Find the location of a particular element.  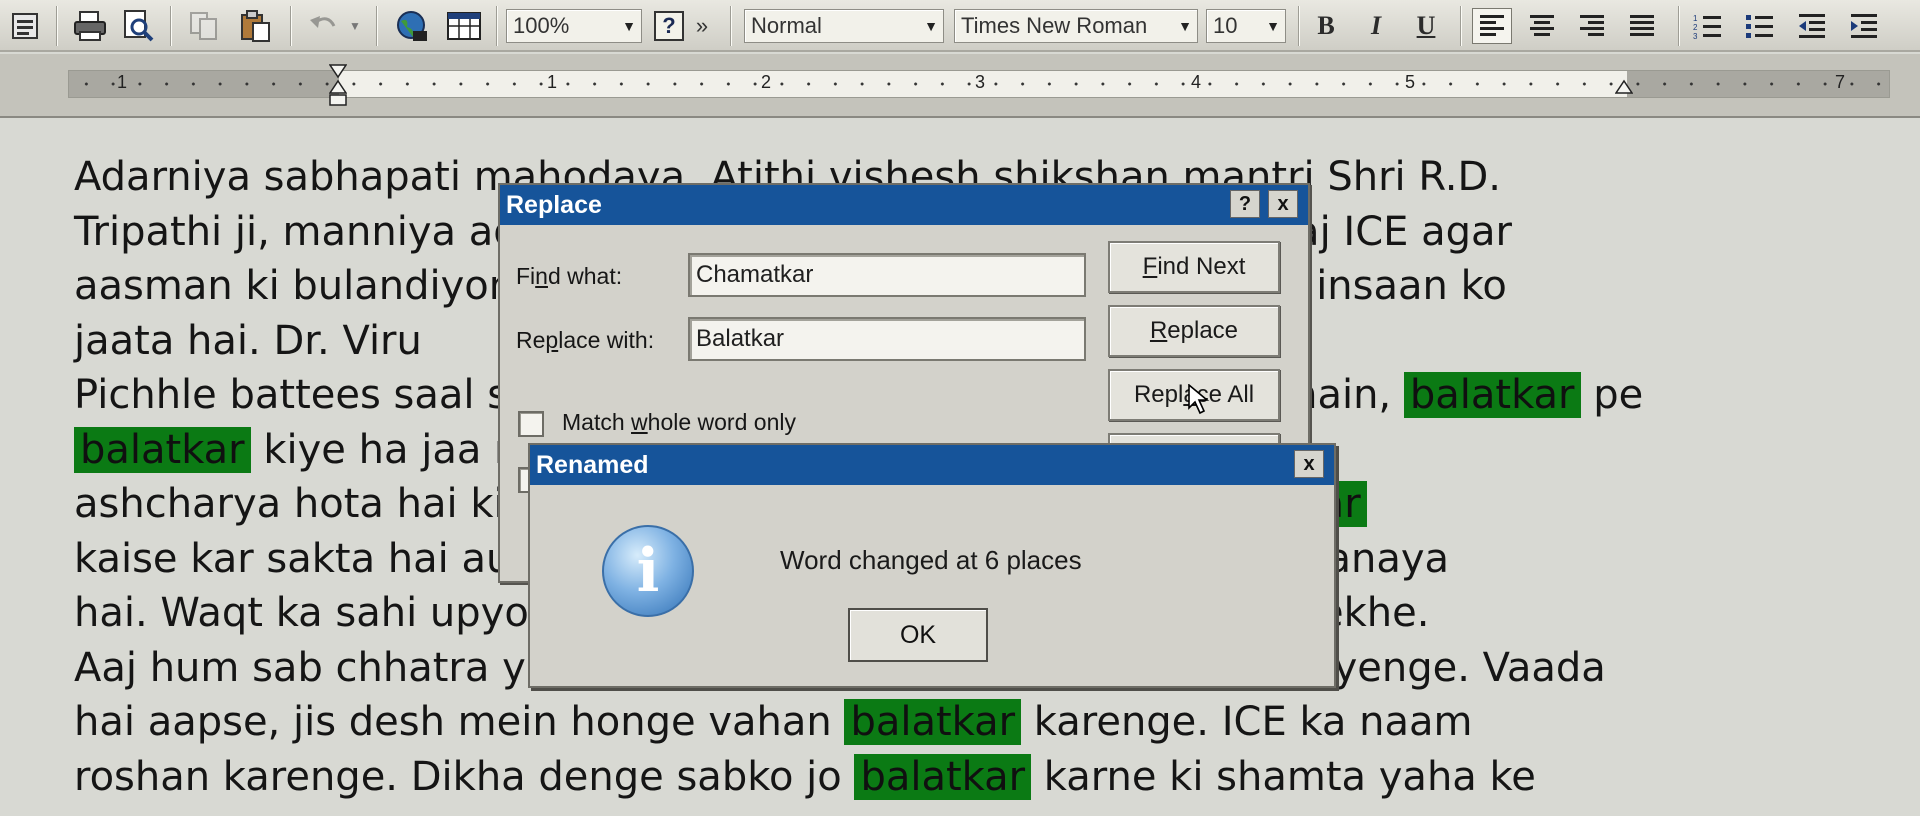

undo-icon is located at coordinates (324, 26).